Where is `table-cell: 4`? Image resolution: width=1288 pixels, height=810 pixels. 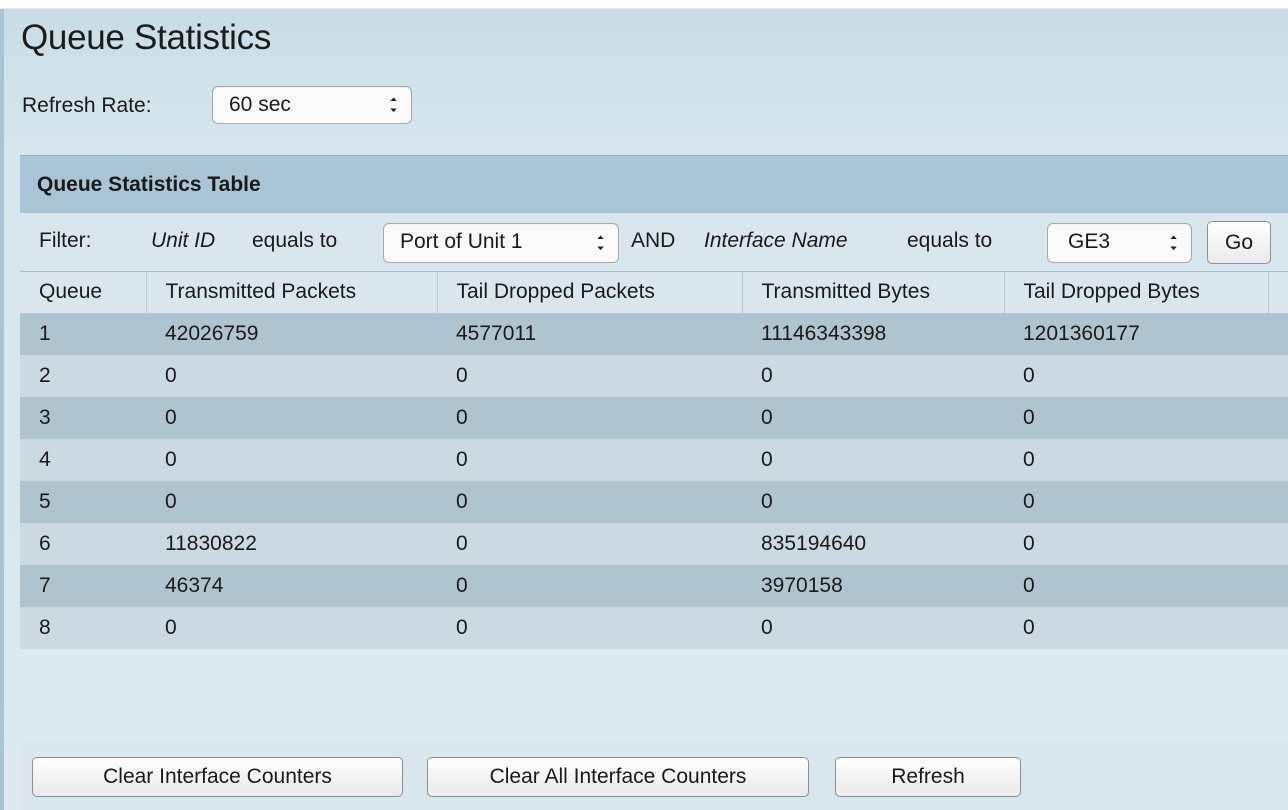
table-cell: 4 is located at coordinates (83, 460).